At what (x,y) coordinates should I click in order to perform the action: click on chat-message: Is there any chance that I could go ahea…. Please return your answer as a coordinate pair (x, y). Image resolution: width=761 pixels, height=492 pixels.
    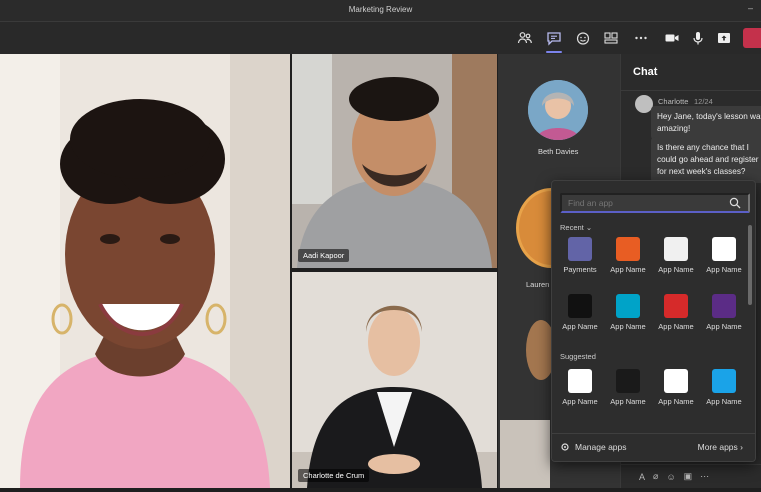
    Looking at the image, I should click on (706, 160).